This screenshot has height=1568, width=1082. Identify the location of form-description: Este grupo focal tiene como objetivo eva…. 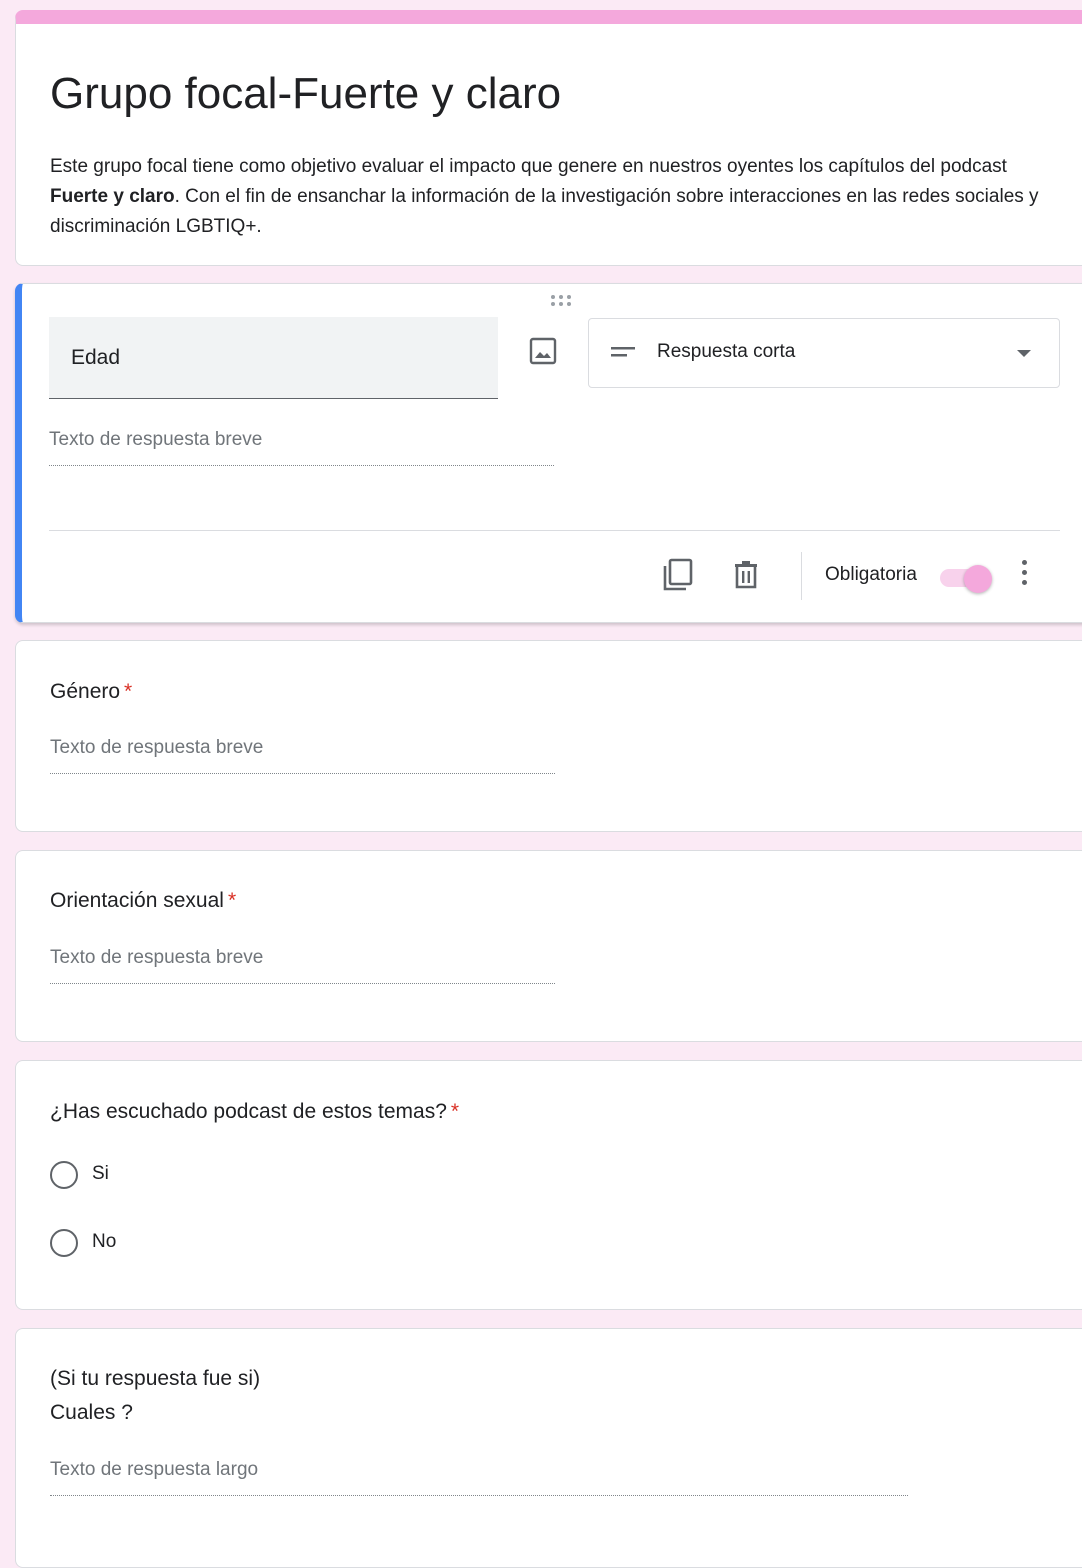
(555, 197).